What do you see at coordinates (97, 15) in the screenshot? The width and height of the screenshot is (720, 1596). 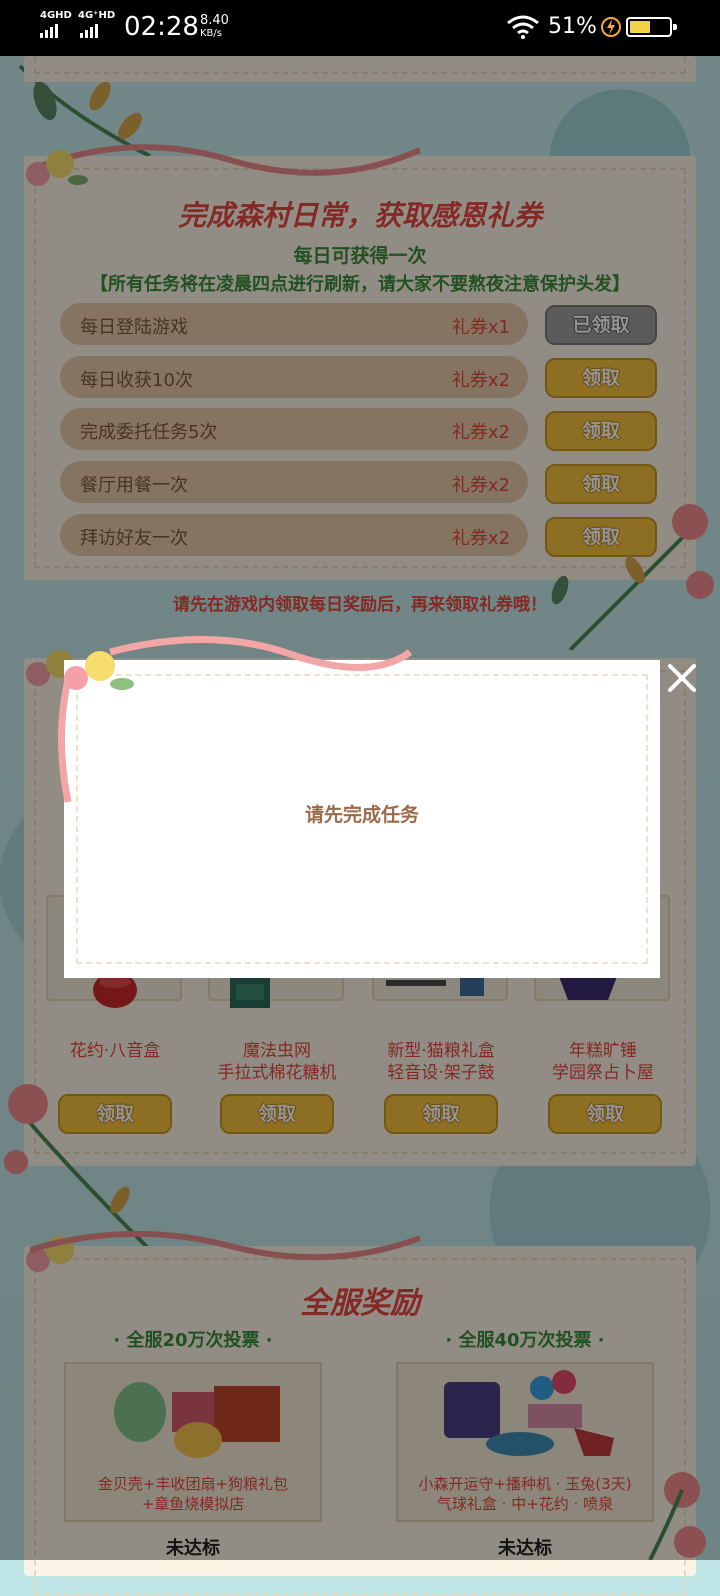 I see `network-type-2: 4G⁺HD` at bounding box center [97, 15].